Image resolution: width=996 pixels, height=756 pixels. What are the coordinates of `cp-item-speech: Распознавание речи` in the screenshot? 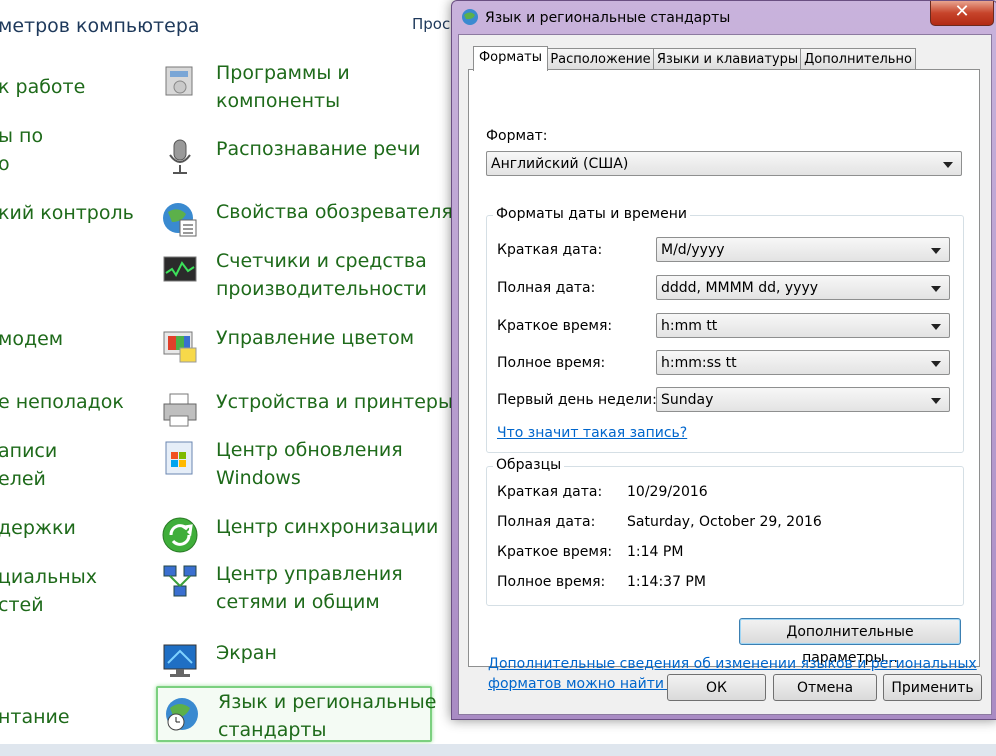 It's located at (292, 154).